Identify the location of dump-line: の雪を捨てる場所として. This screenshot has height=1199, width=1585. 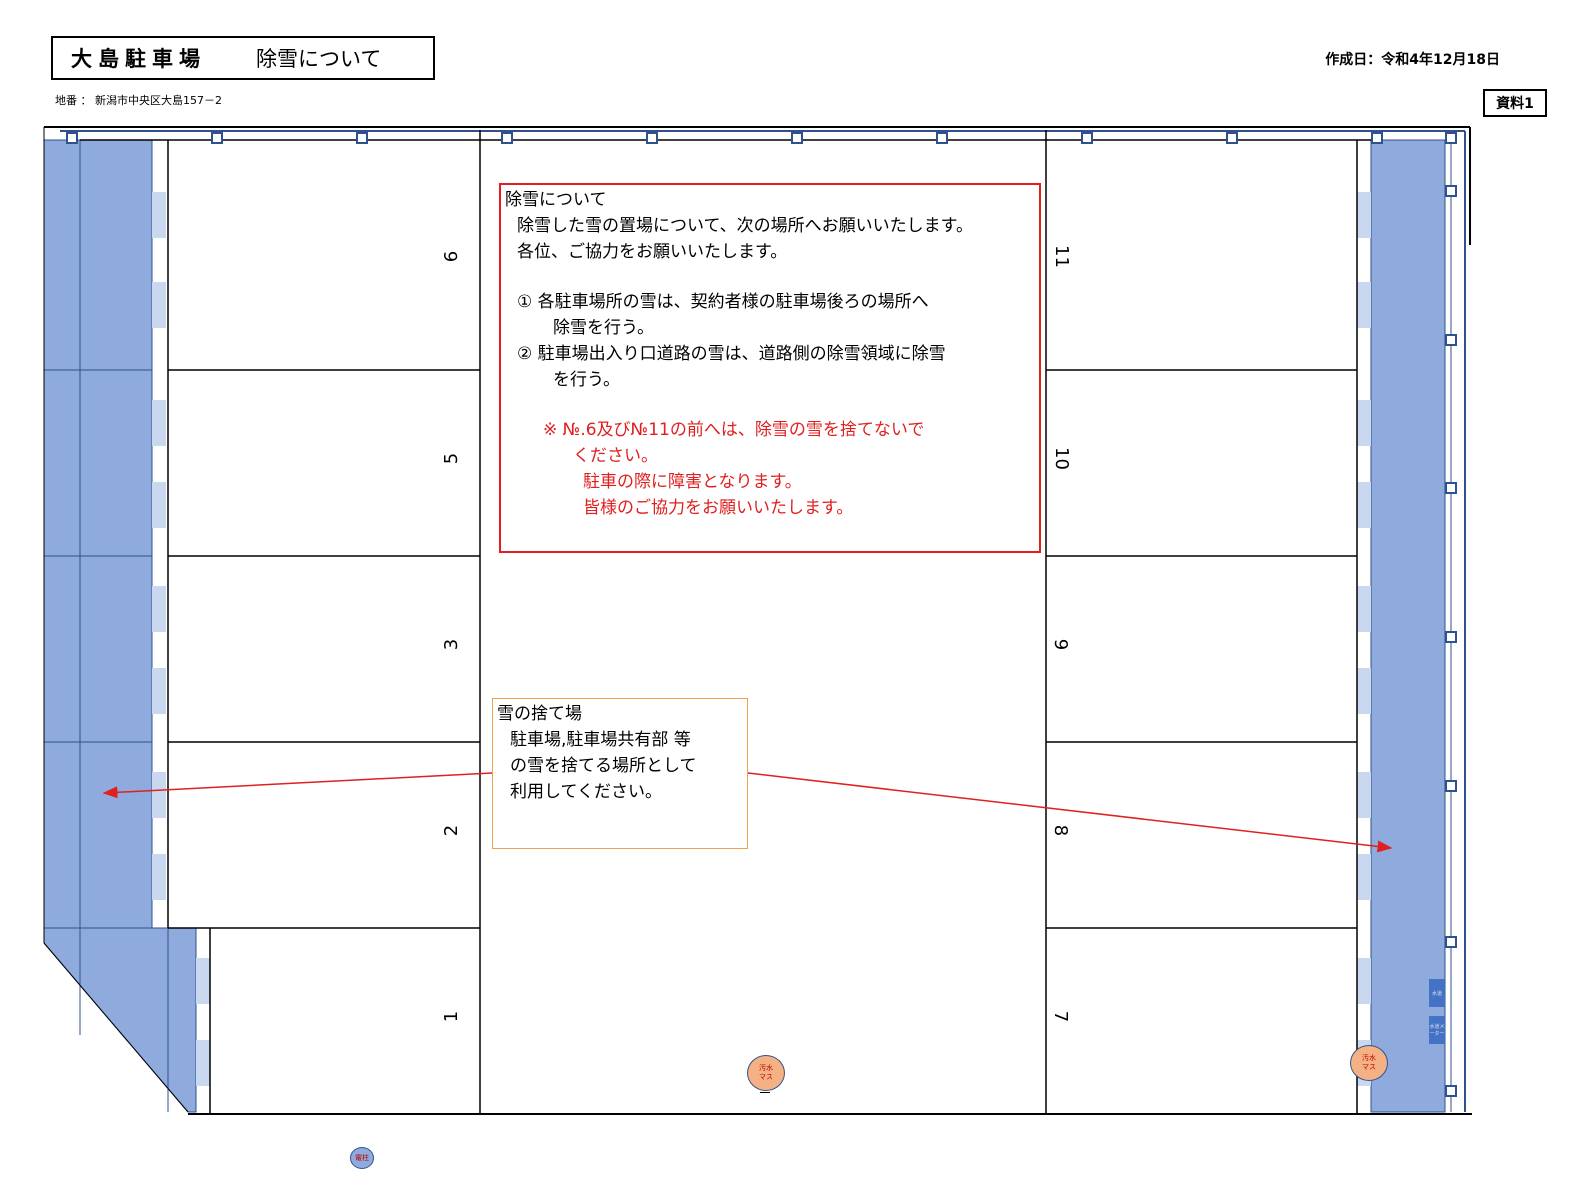
(603, 766).